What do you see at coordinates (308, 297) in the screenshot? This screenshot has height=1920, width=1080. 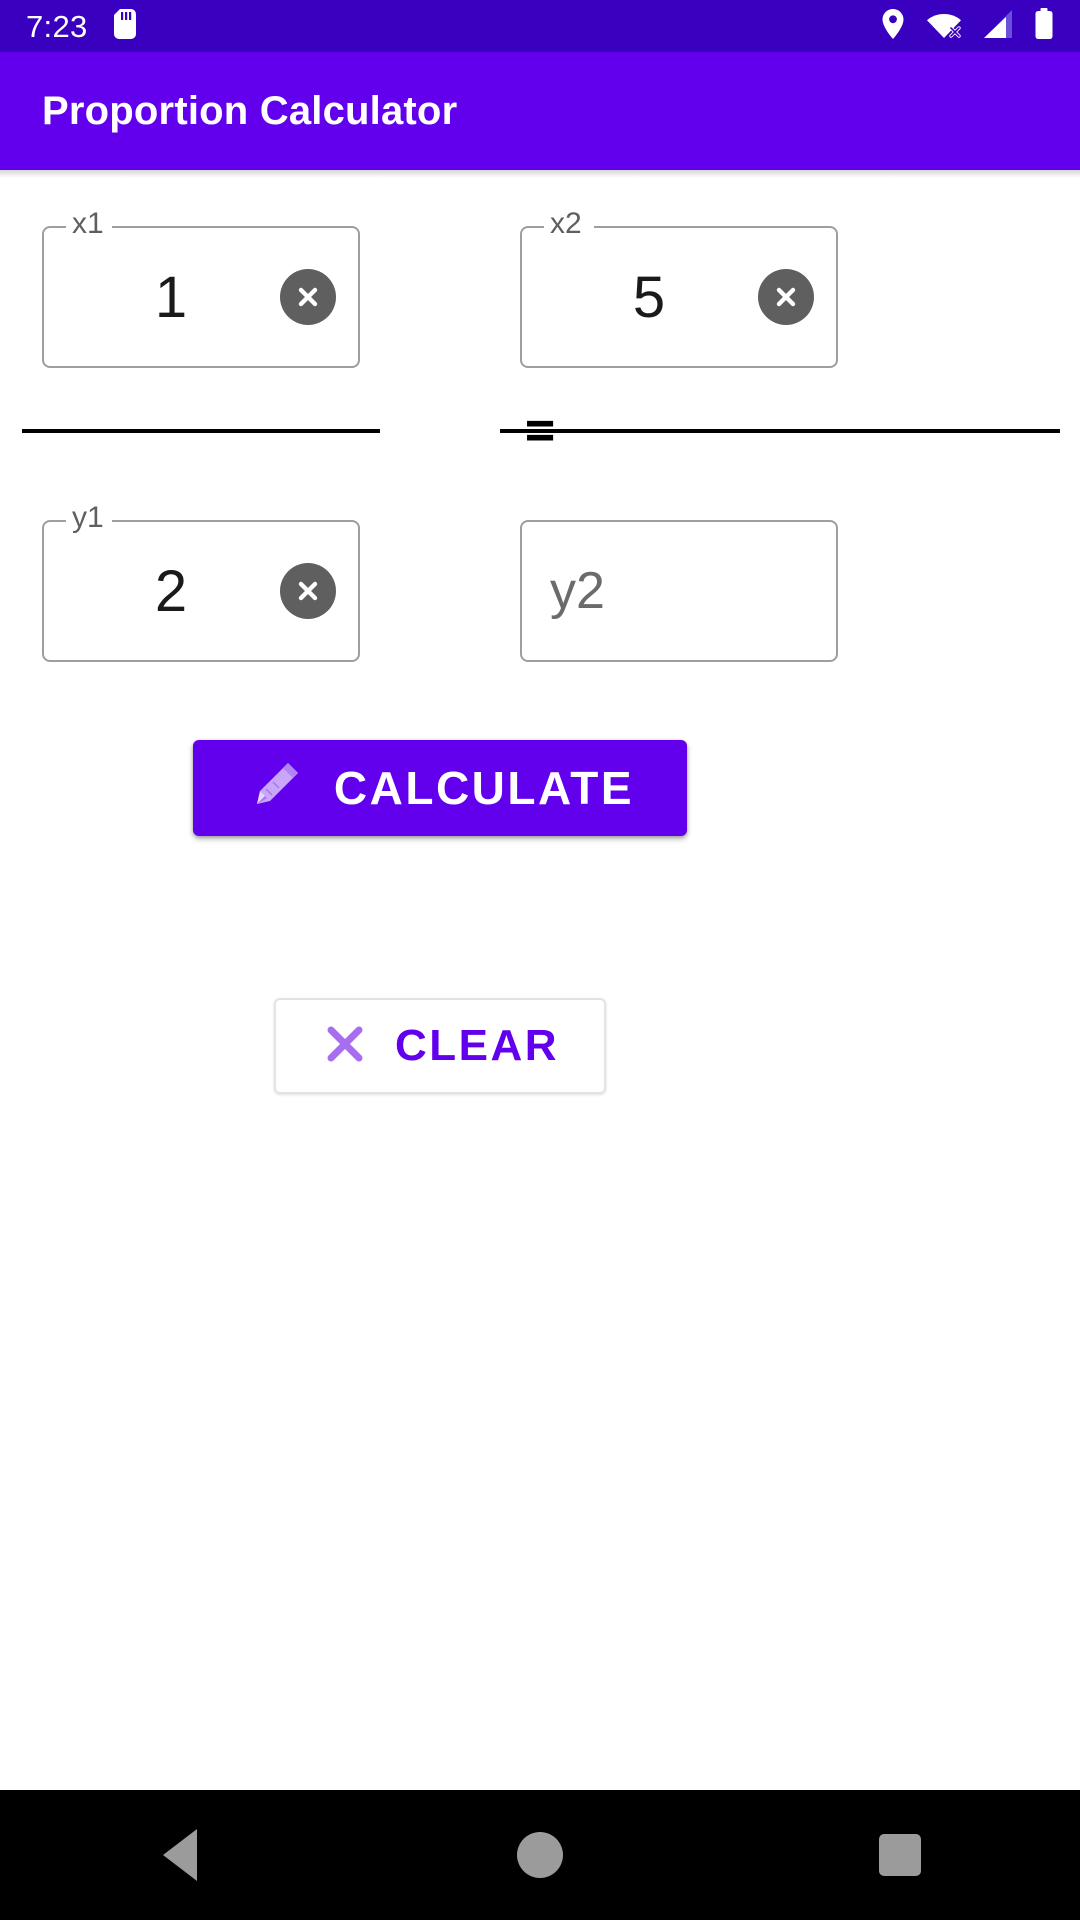 I see `x1-clear-icon` at bounding box center [308, 297].